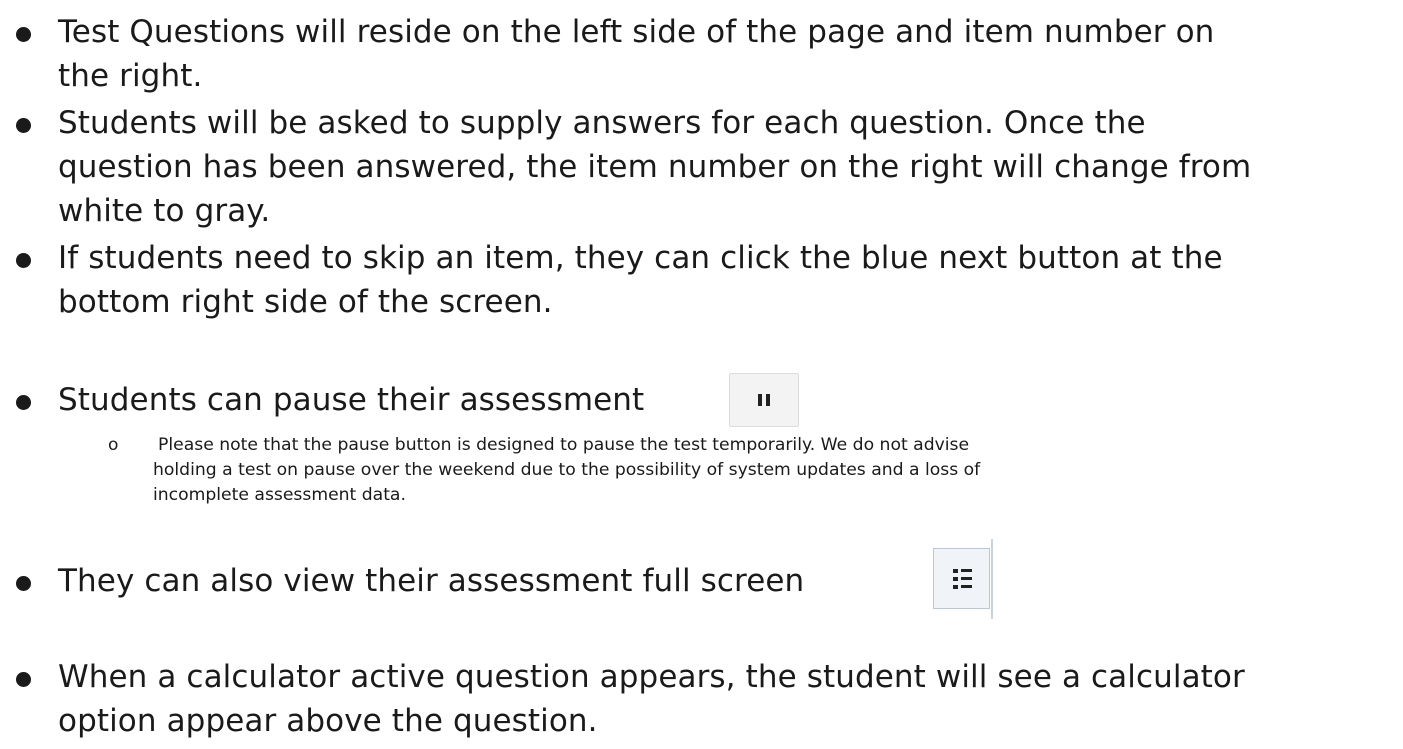 The height and width of the screenshot is (749, 1403). Describe the element at coordinates (690, 400) in the screenshot. I see `bullet-item-pause: Students can pause their assessment` at that location.